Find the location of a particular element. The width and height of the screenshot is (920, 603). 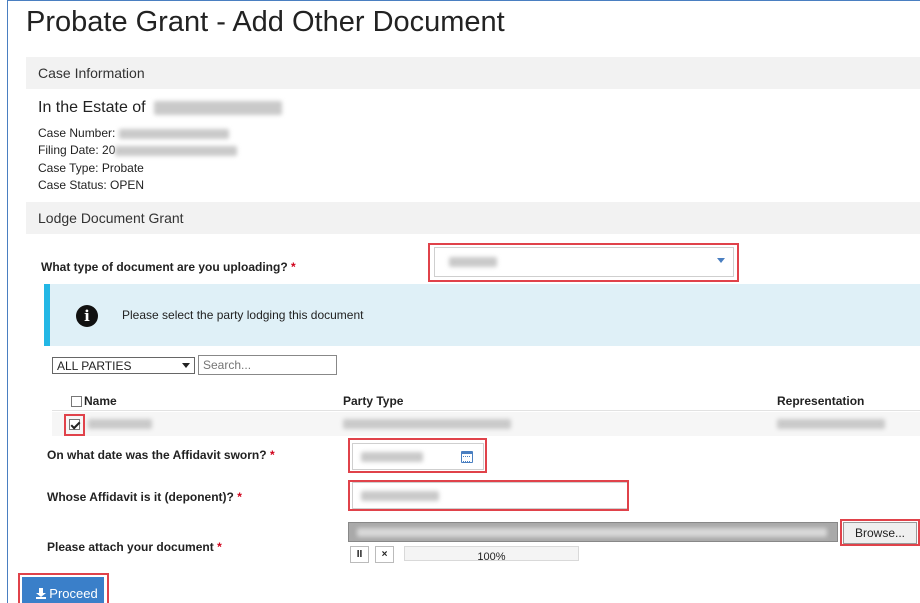

column-name: Name is located at coordinates (100, 401).